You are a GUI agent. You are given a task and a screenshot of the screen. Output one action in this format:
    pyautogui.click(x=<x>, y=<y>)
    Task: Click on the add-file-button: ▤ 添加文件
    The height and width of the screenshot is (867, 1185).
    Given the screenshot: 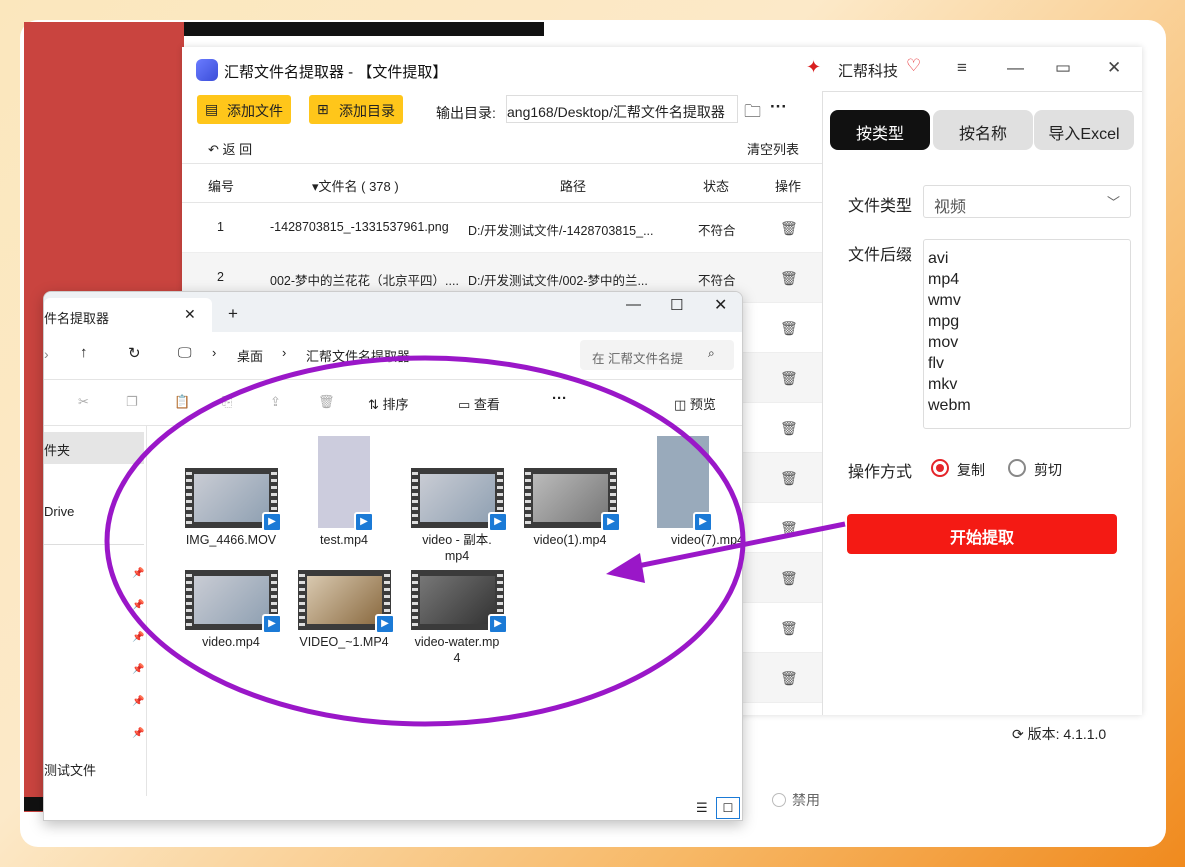 What is the action you would take?
    pyautogui.click(x=244, y=109)
    